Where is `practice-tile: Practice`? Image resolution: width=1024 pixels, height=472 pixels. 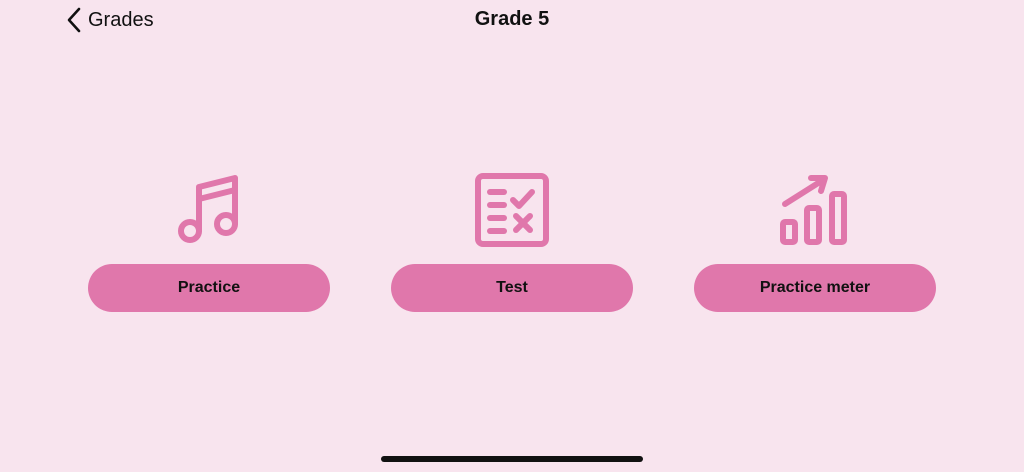 practice-tile: Practice is located at coordinates (209, 241).